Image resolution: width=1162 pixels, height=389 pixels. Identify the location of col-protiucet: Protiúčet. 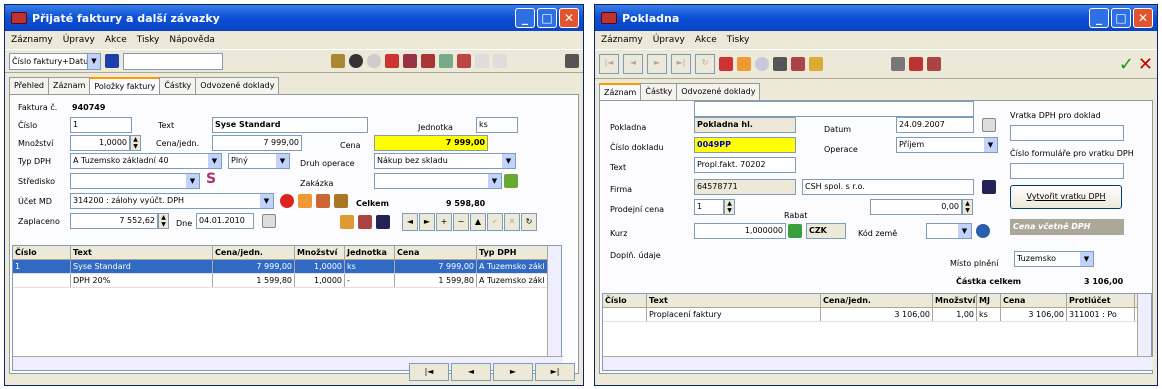
(1101, 300).